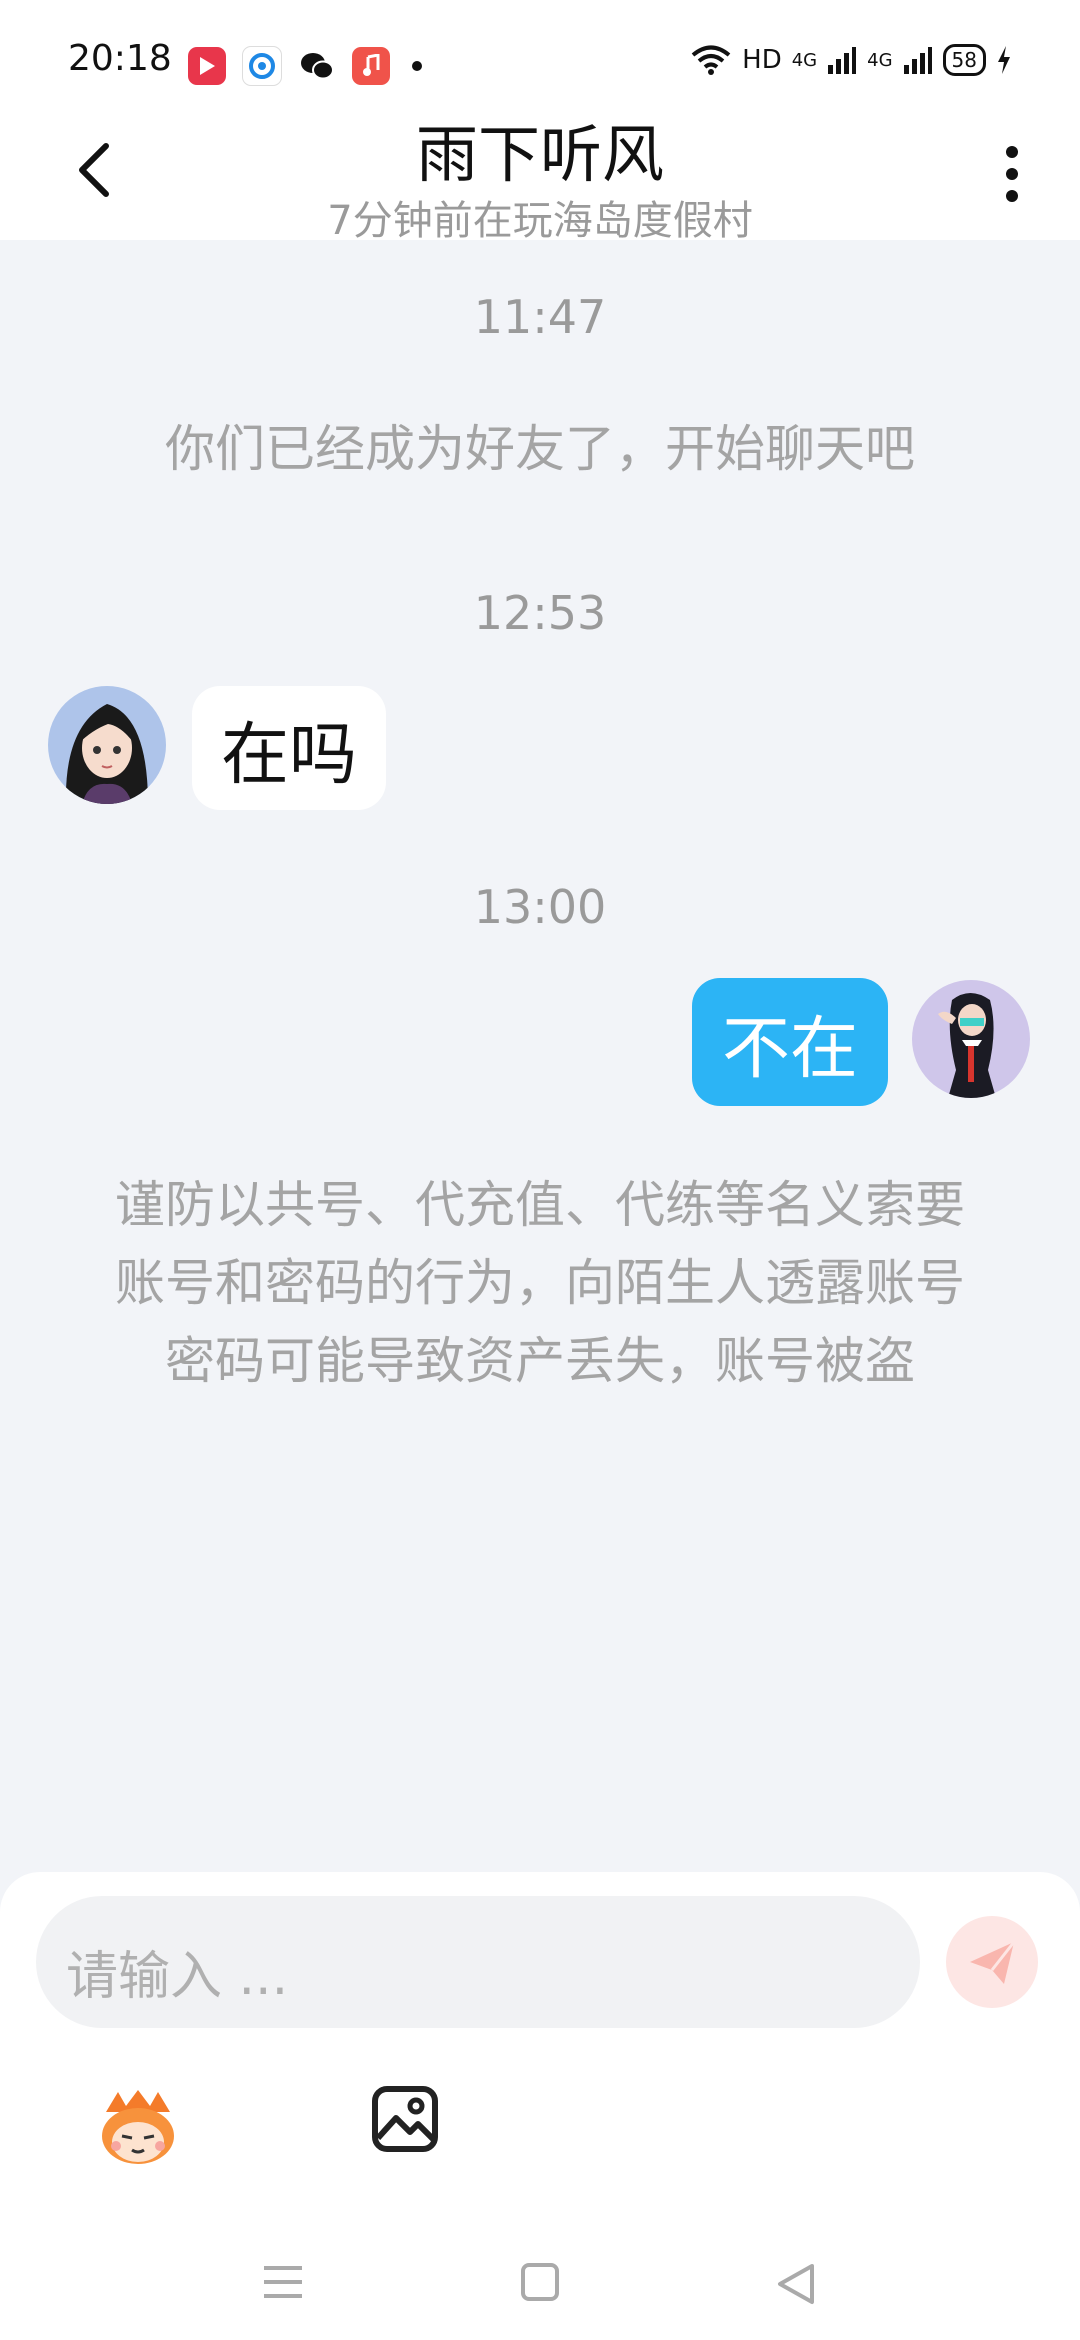 The width and height of the screenshot is (1080, 2340). Describe the element at coordinates (540, 2282) in the screenshot. I see `home-icon` at that location.